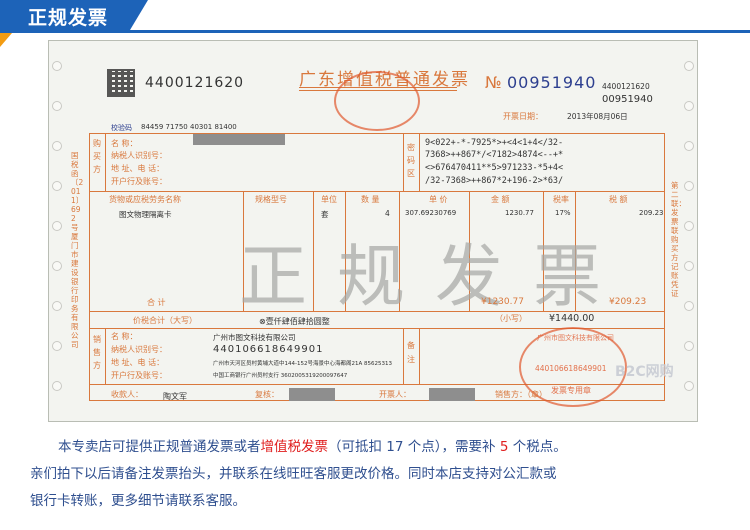 This screenshot has width=750, height=530. Describe the element at coordinates (435, 277) in the screenshot. I see `watermark-text: 正规发票` at that location.